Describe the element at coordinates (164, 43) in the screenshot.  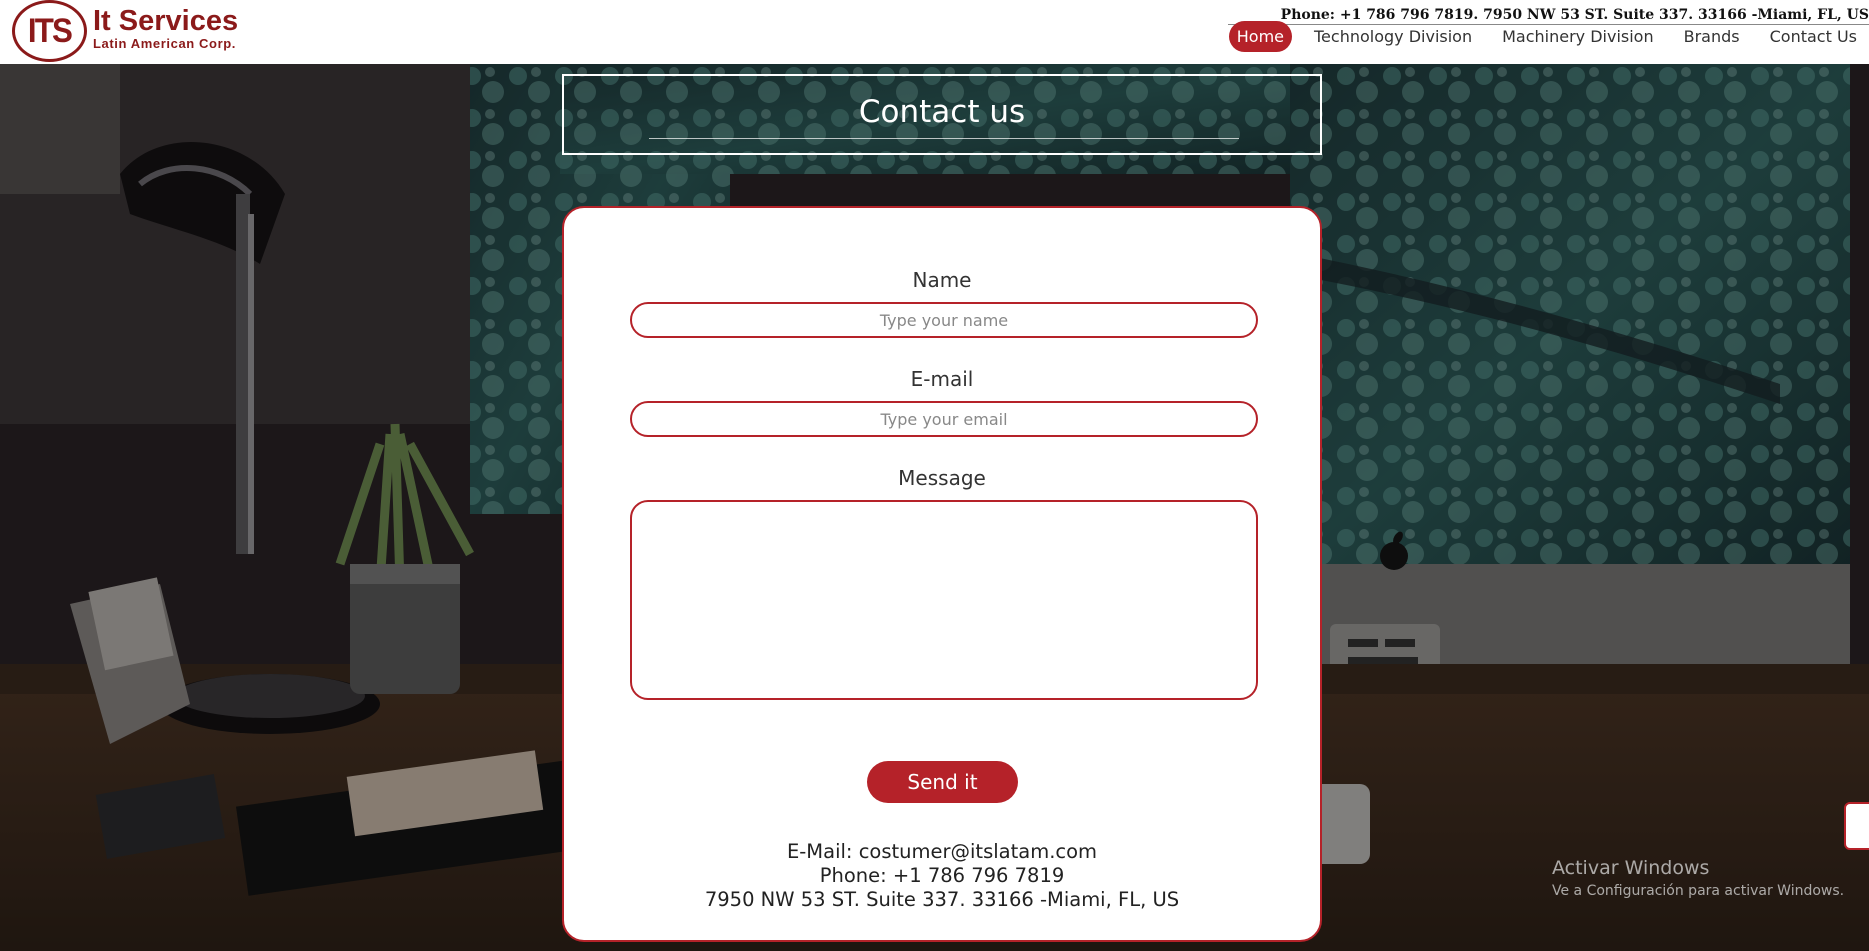
I see `brand-subtitle: Latin American Corp.` at that location.